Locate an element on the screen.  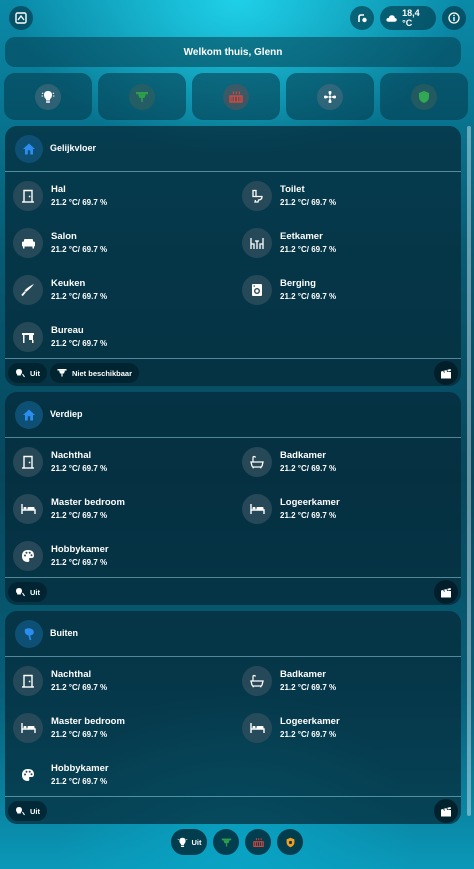
room-tile: Salon 21.2 °C/ 69.7 % is located at coordinates (113, 248).